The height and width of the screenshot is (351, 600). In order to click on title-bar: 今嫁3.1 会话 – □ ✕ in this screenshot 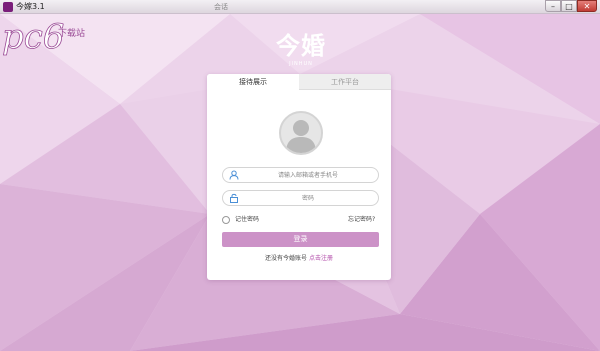, I will do `click(300, 7)`.